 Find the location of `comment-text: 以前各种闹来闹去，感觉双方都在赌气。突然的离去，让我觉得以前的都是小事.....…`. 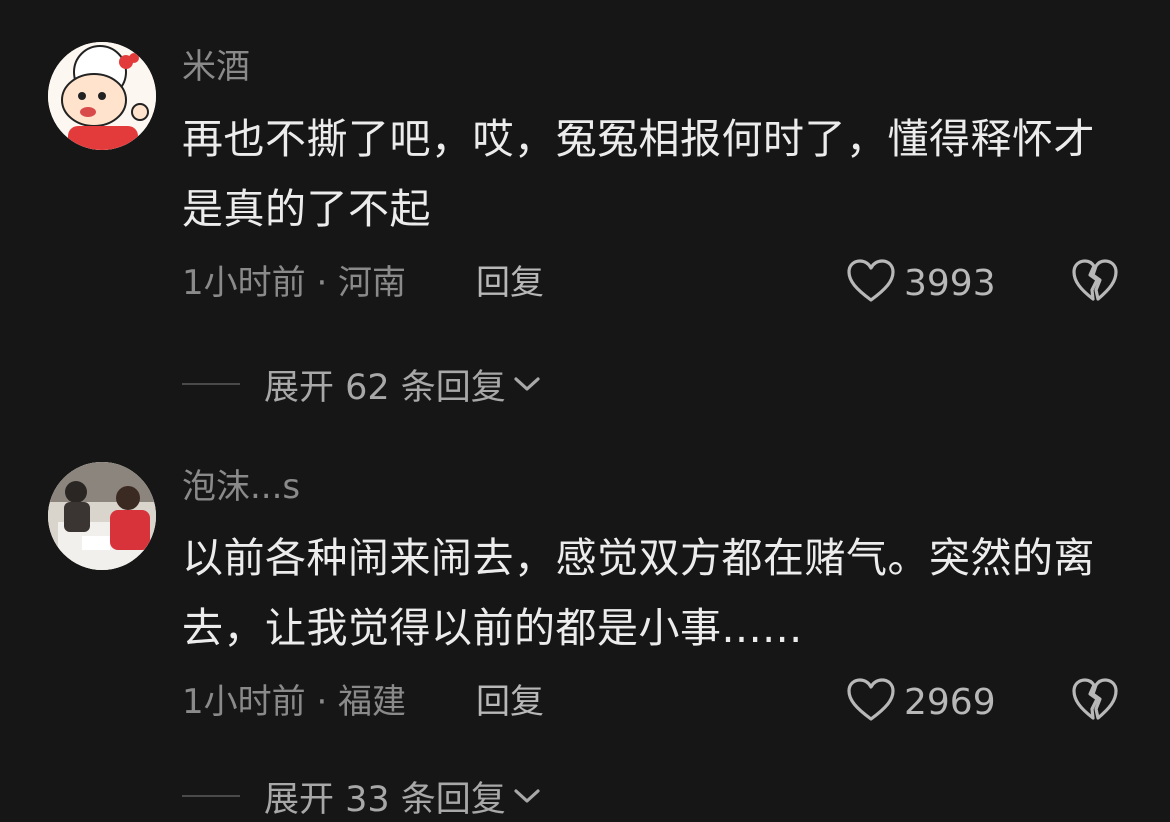

comment-text: 以前各种闹来闹去，感觉双方都在赌气。突然的离去，让我觉得以前的都是小事.....… is located at coordinates (638, 593).